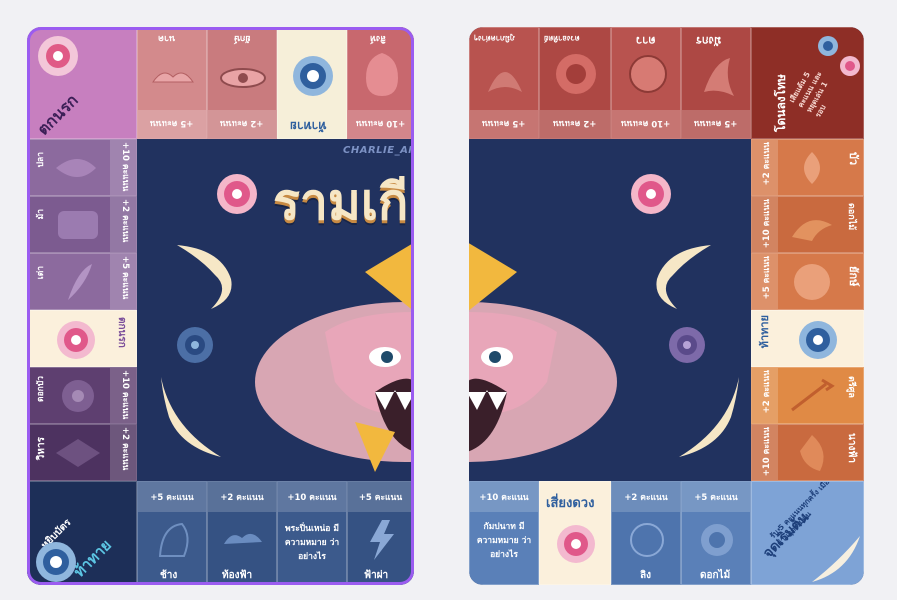  I want to click on tile-fish: ปลา +10 คะแนน, so click(82, 167).